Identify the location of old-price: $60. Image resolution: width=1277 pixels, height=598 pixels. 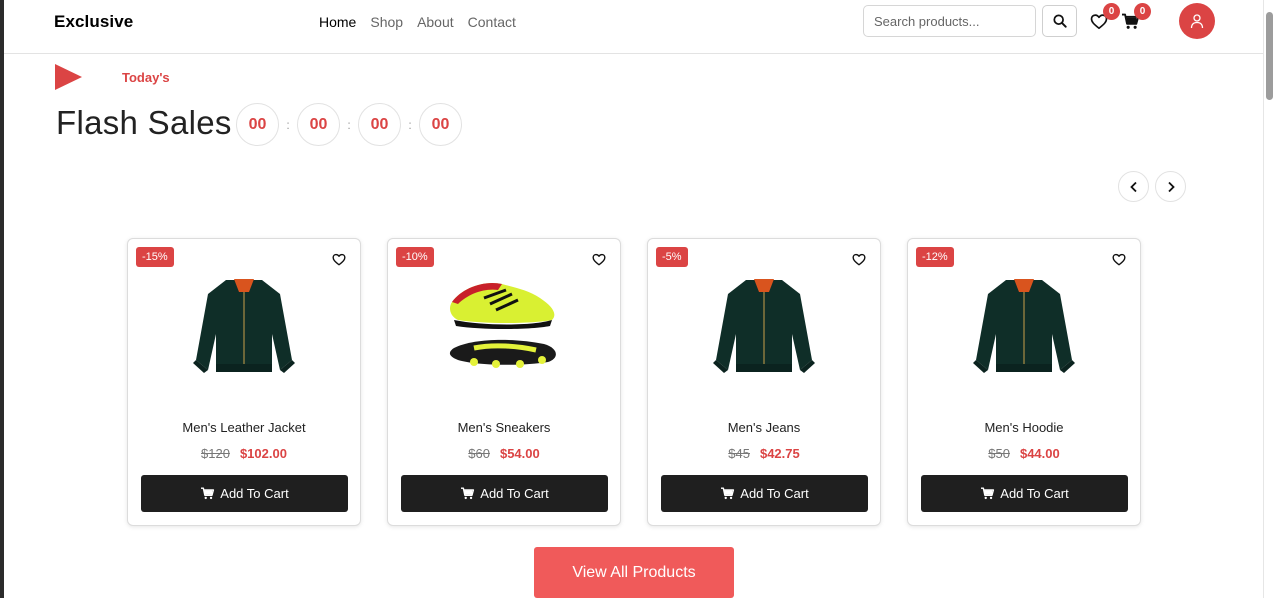
(479, 453).